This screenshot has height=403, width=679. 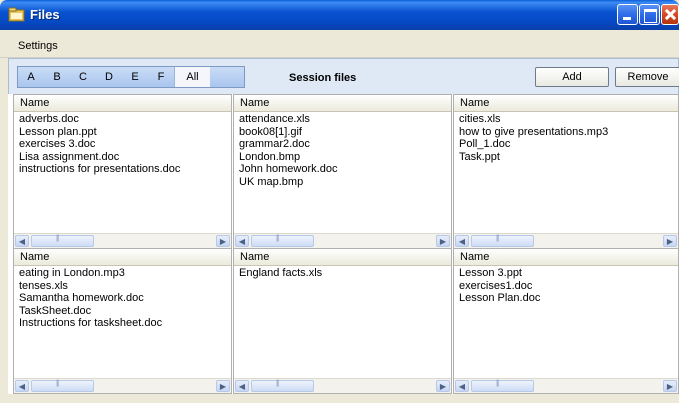 I want to click on file-item: exercises1.doc, so click(x=499, y=286).